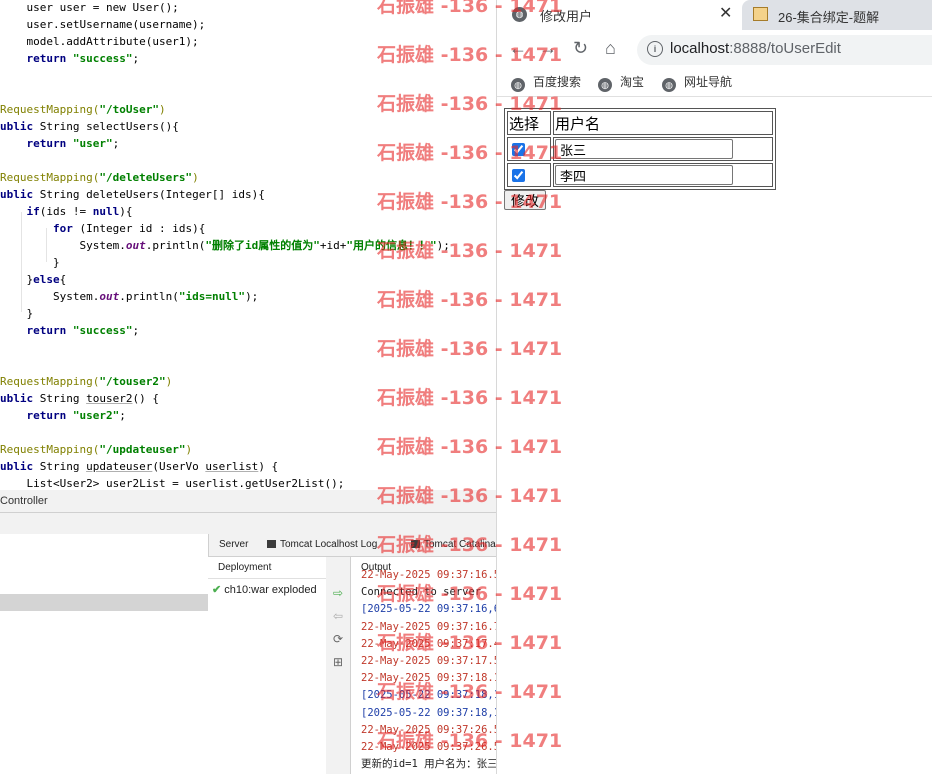 Image resolution: width=932 pixels, height=774 pixels. I want to click on bookmark-baidu: ◍ 百度搜索, so click(546, 82).